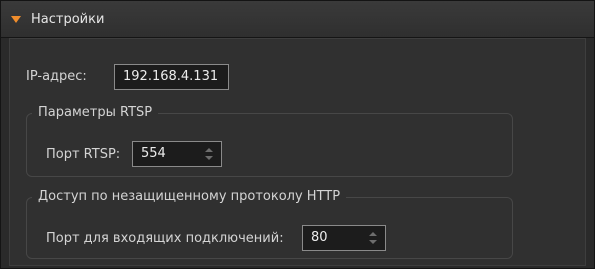  What do you see at coordinates (165, 238) in the screenshot?
I see `http-port-label: Порт для входящих подключений:` at bounding box center [165, 238].